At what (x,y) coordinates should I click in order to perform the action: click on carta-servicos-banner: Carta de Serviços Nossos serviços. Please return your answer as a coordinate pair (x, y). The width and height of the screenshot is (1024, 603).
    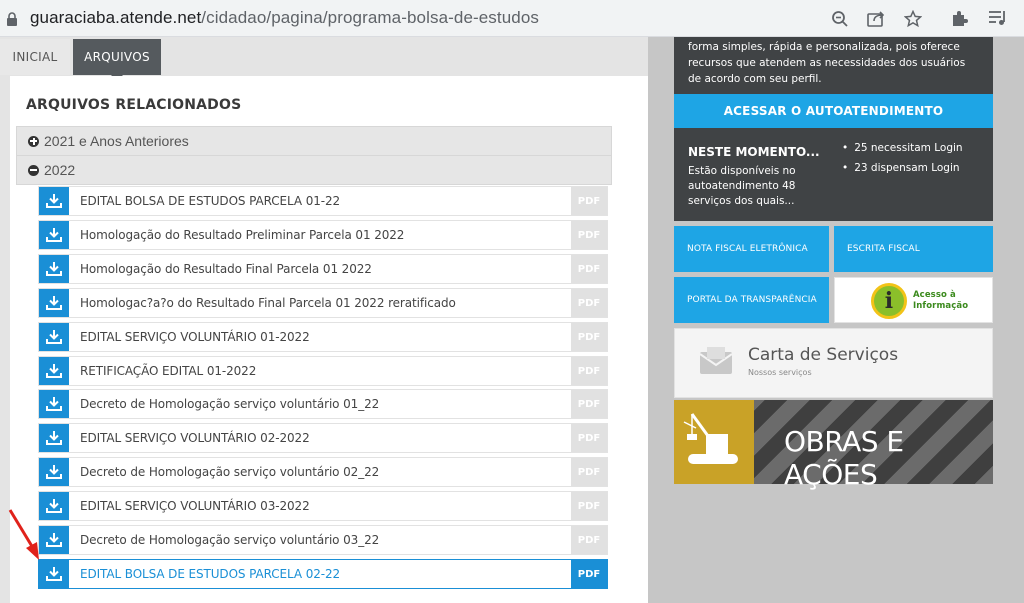
    Looking at the image, I should click on (833, 363).